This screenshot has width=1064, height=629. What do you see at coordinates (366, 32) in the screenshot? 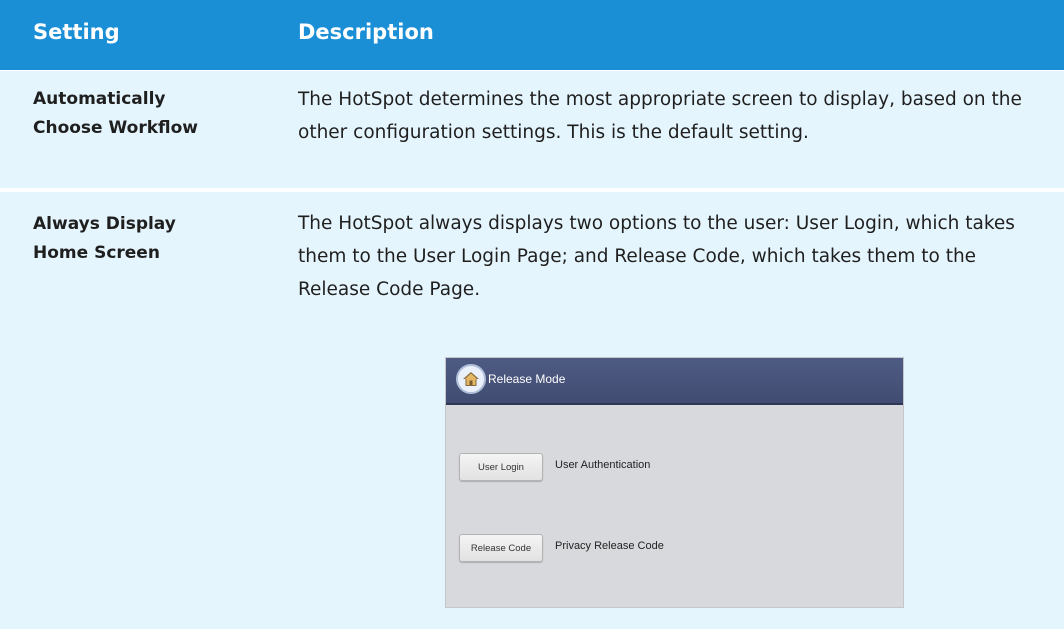
I see `description-column-header: Description` at bounding box center [366, 32].